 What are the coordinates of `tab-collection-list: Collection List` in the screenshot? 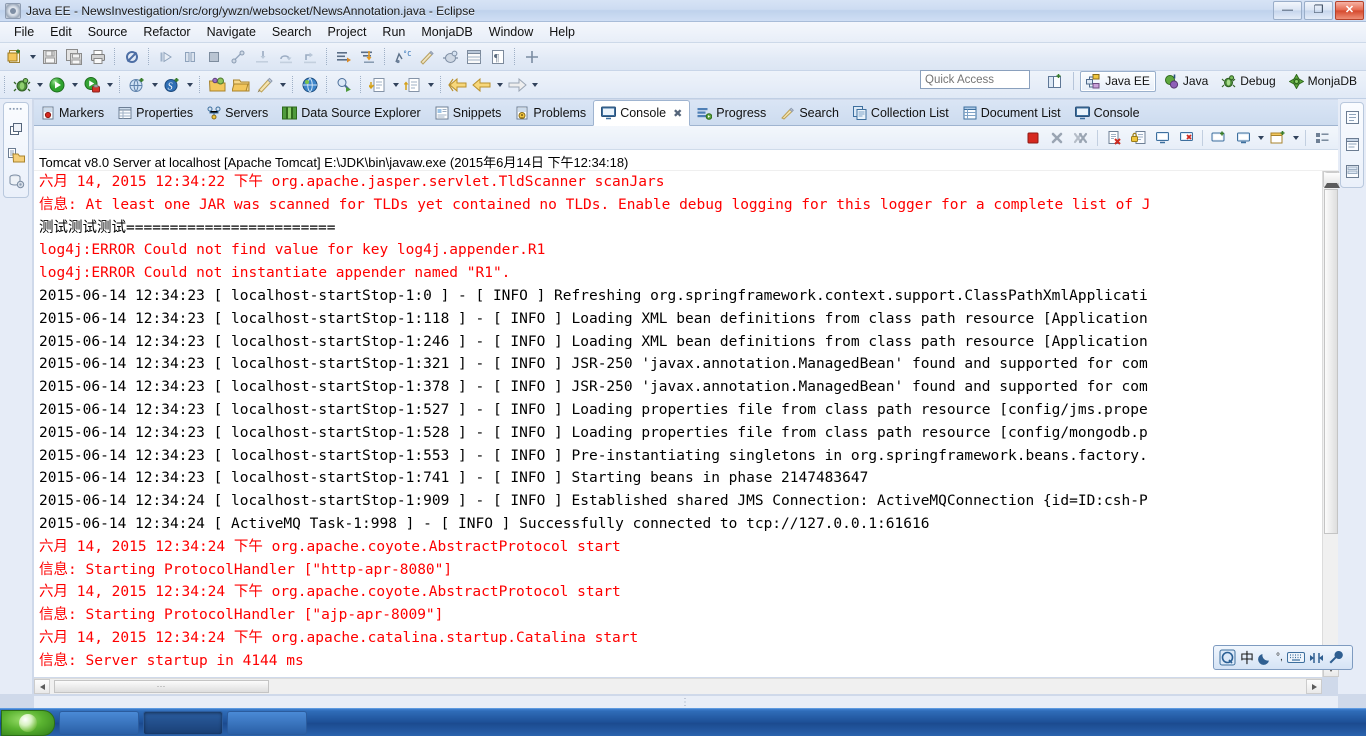 It's located at (901, 112).